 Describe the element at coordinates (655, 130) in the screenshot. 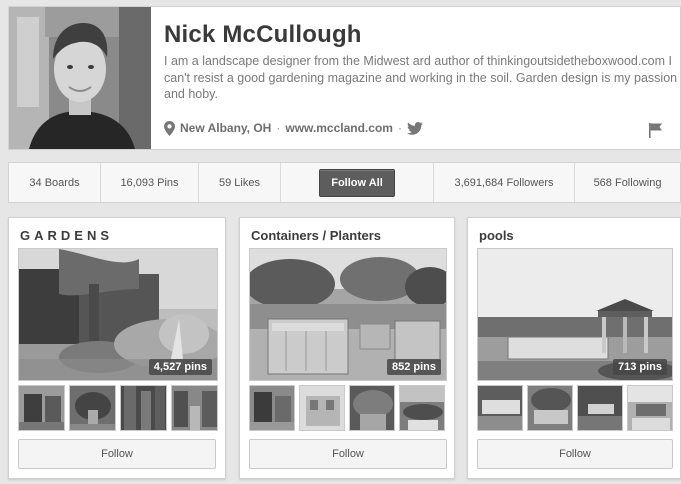

I see `flag-icon` at that location.